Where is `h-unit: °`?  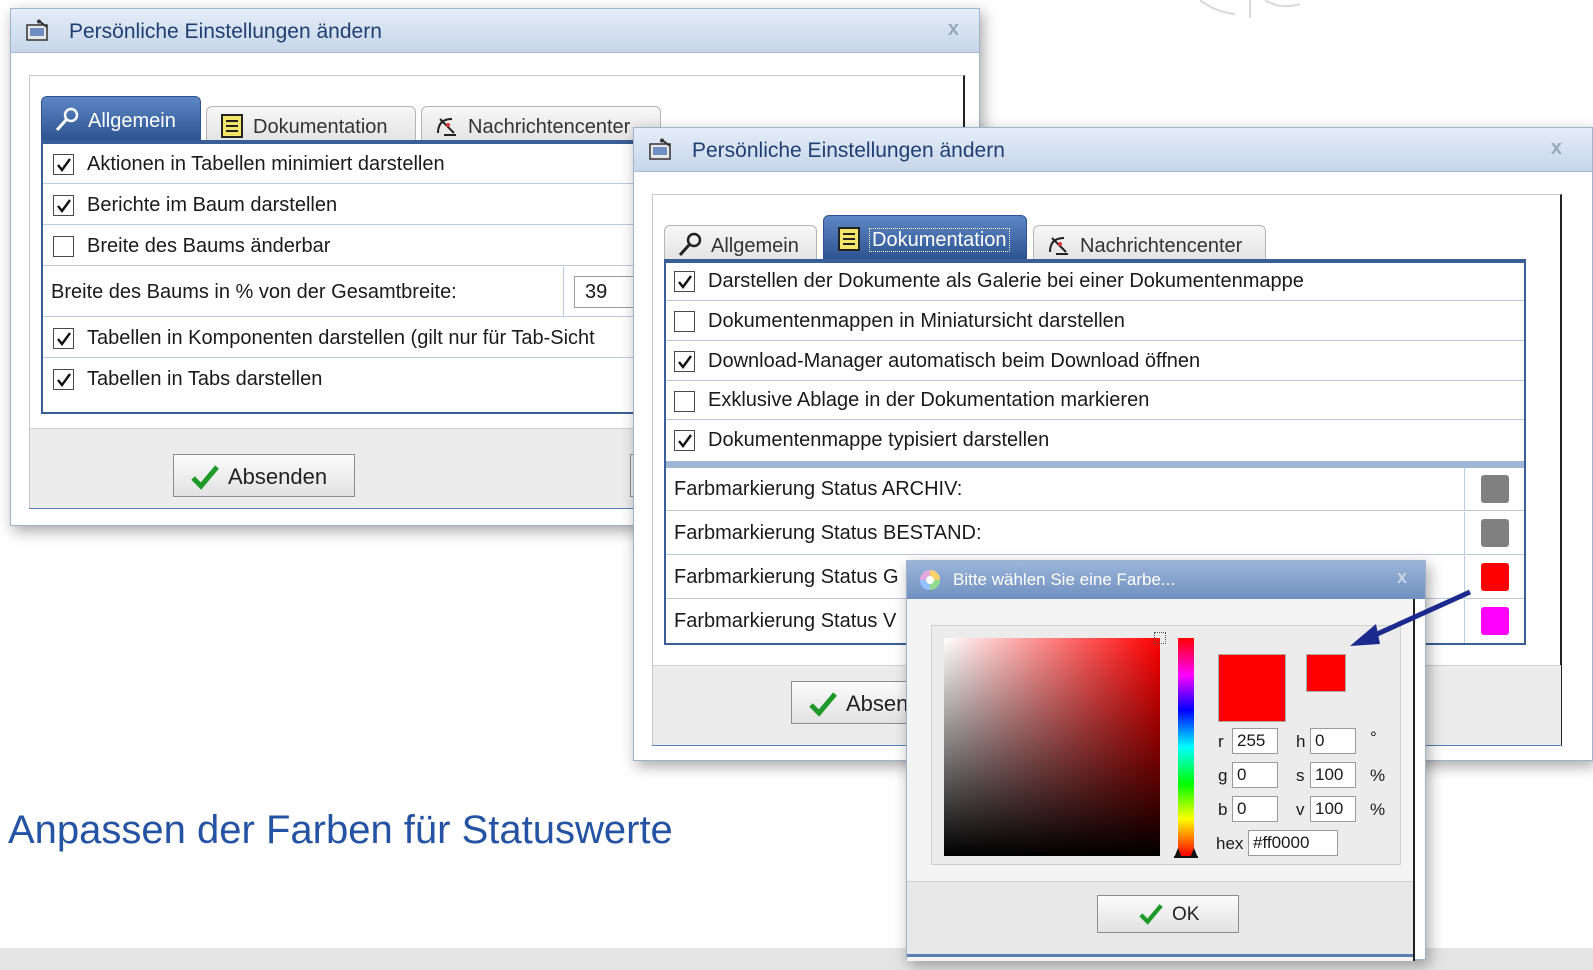
h-unit: ° is located at coordinates (1373, 737).